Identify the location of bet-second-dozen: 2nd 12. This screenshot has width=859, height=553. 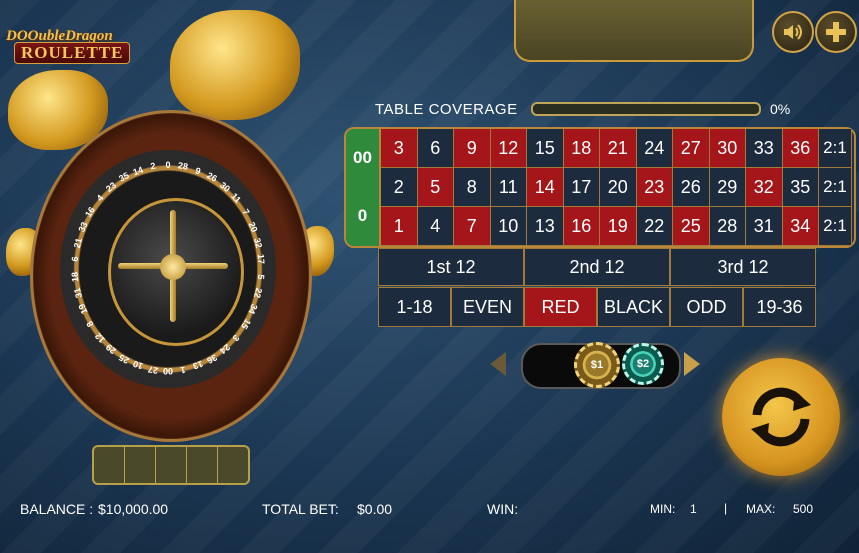
(597, 267).